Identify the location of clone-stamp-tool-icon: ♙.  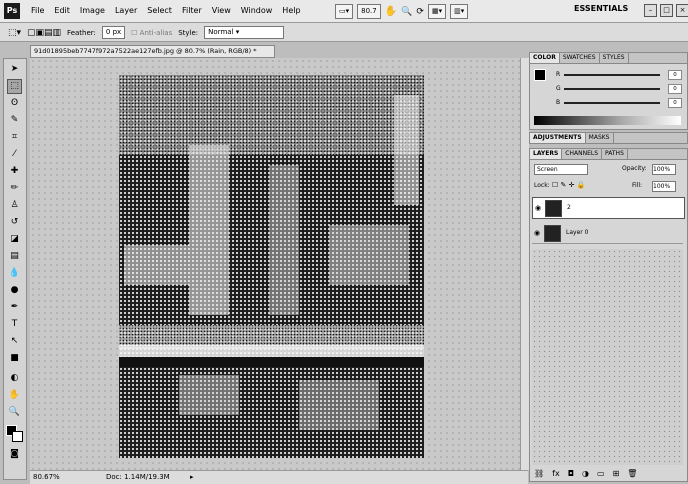
(14, 205).